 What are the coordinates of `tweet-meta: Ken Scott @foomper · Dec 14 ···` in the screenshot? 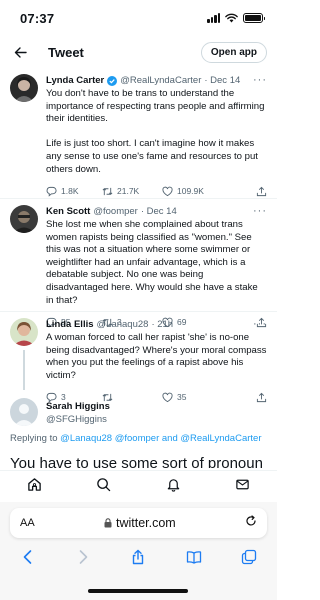 It's located at (156, 211).